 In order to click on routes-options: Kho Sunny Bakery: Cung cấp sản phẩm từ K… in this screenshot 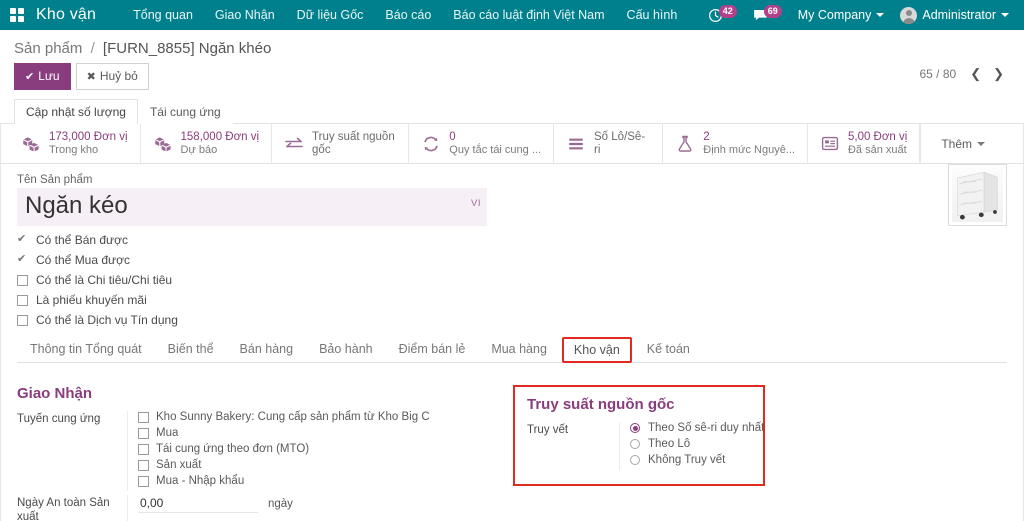, I will do `click(307, 451)`.